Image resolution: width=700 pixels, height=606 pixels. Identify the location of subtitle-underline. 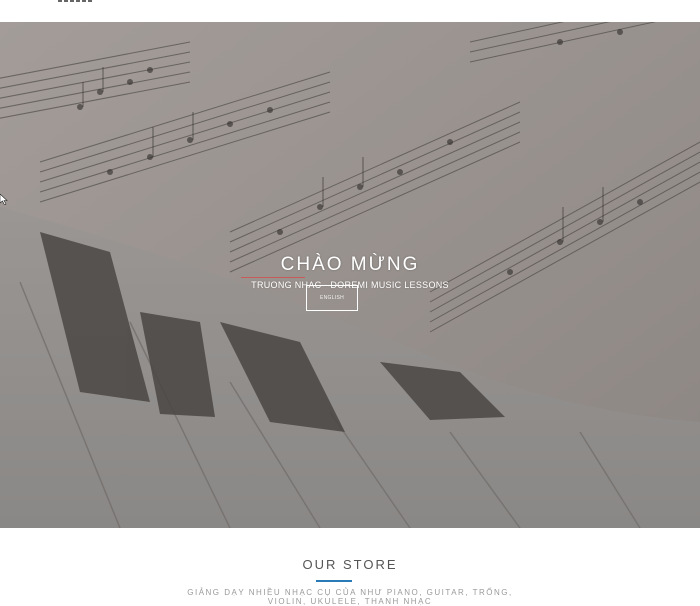
(273, 277).